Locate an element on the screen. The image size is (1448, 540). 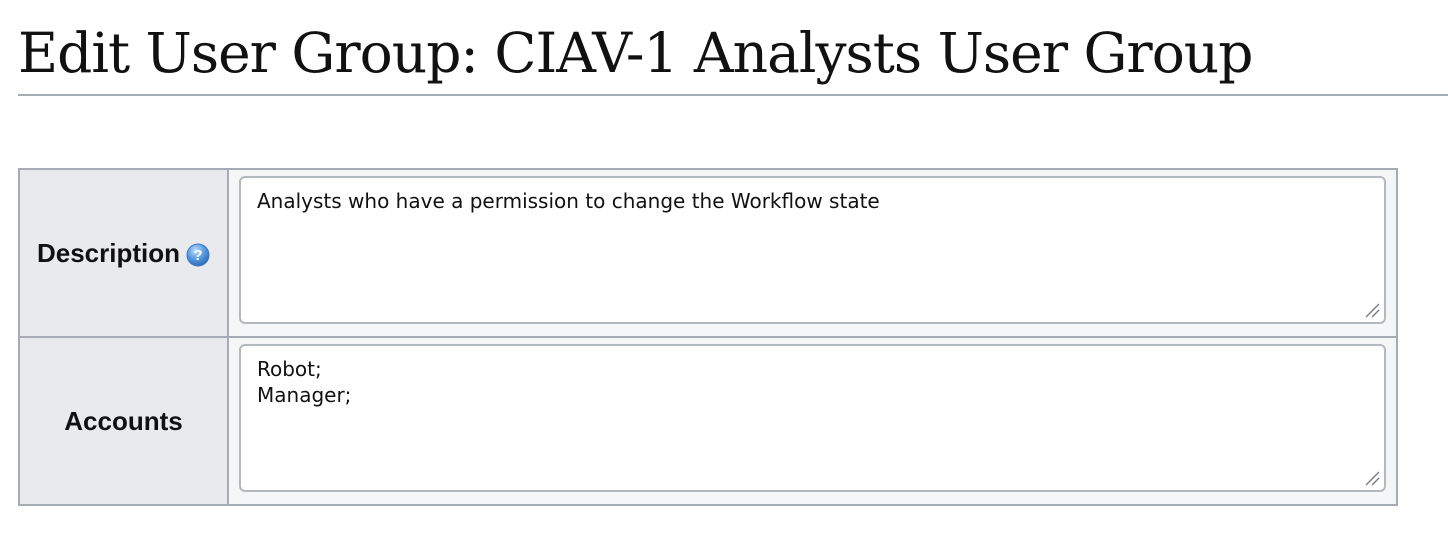
help-icon: ? is located at coordinates (198, 255).